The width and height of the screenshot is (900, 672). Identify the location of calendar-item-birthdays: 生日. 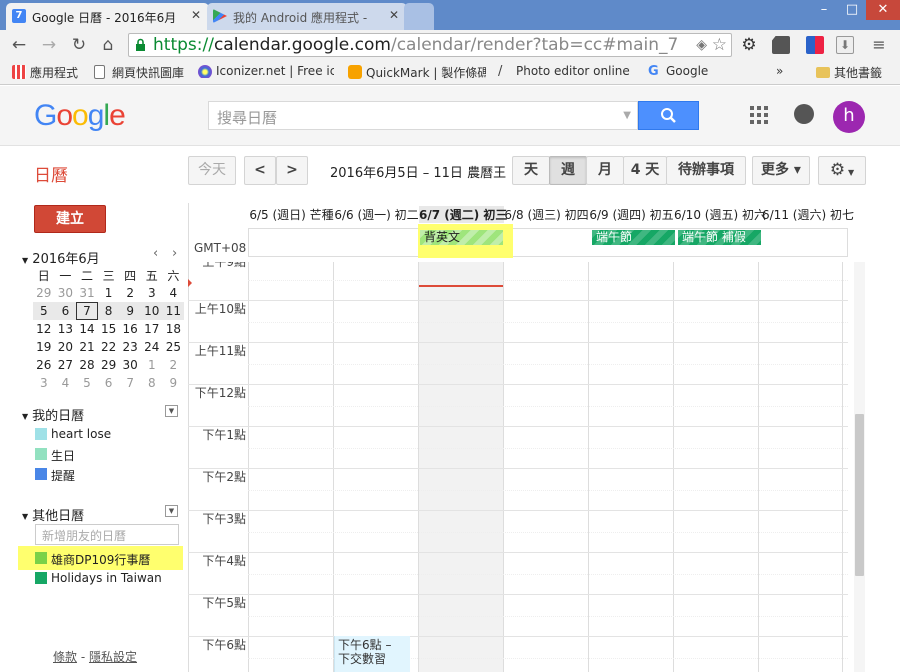
(55, 455).